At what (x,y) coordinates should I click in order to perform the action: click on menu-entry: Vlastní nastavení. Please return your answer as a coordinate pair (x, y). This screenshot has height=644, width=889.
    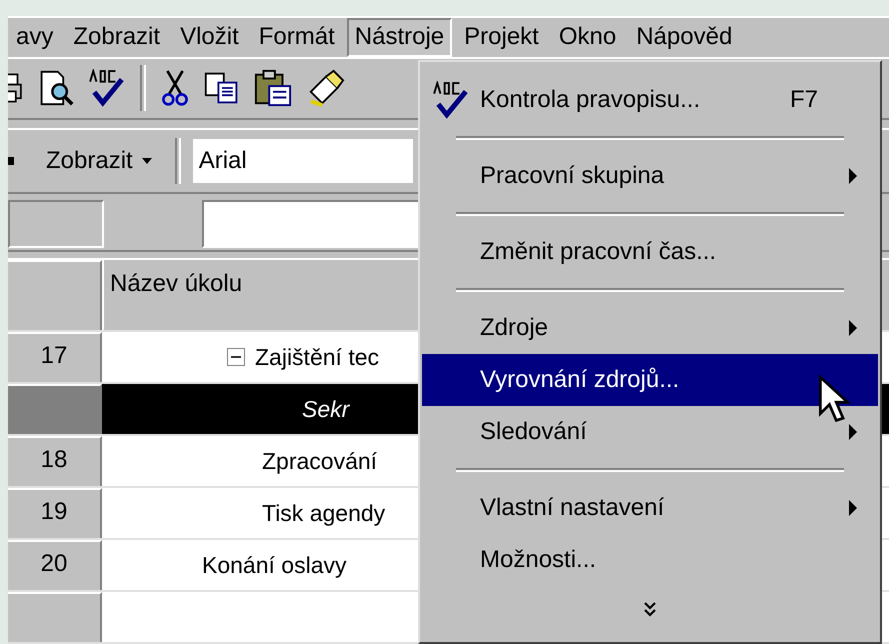
    Looking at the image, I should click on (650, 508).